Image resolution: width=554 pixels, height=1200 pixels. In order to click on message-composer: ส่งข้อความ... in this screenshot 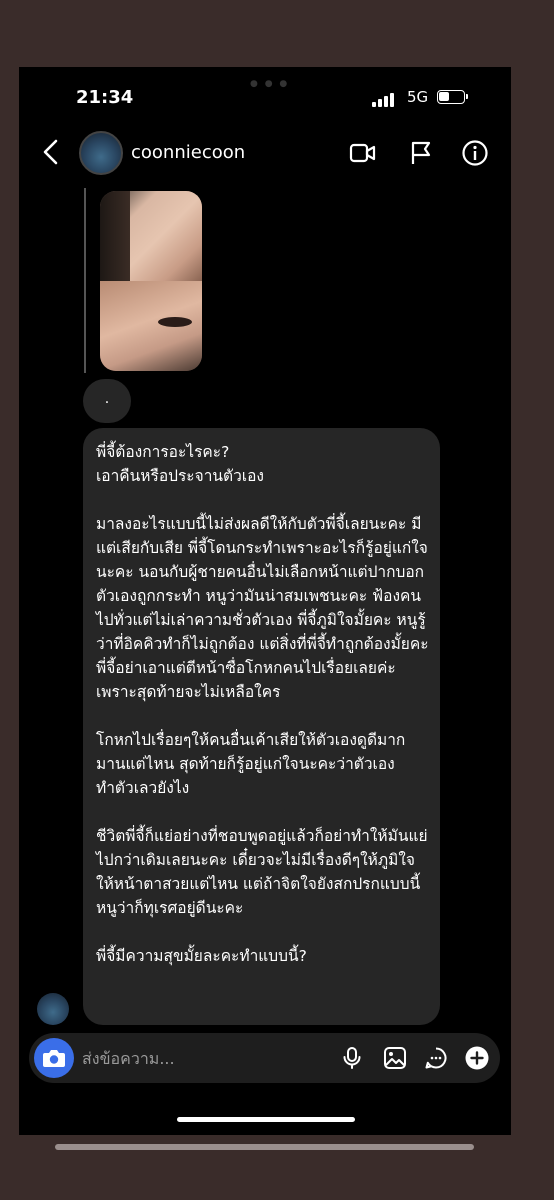, I will do `click(264, 1058)`.